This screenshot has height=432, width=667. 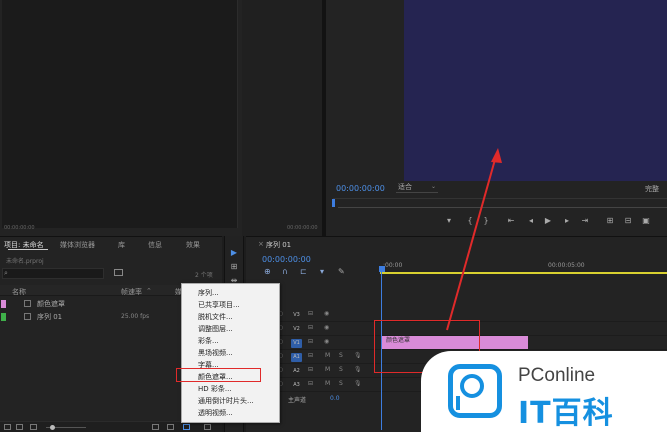 I want to click on watermark-brand: PConline, so click(x=557, y=375).